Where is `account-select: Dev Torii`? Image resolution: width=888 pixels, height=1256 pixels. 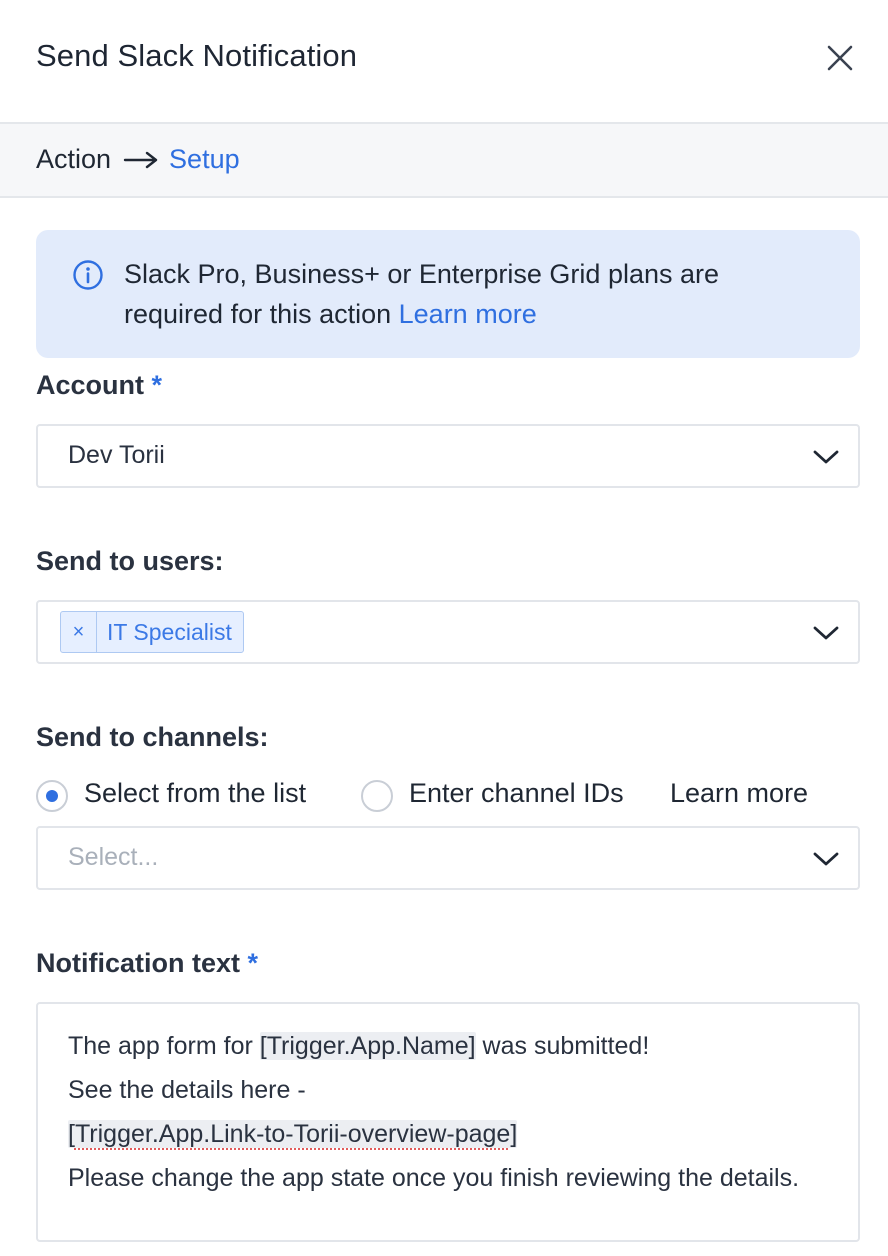
account-select: Dev Torii is located at coordinates (448, 456).